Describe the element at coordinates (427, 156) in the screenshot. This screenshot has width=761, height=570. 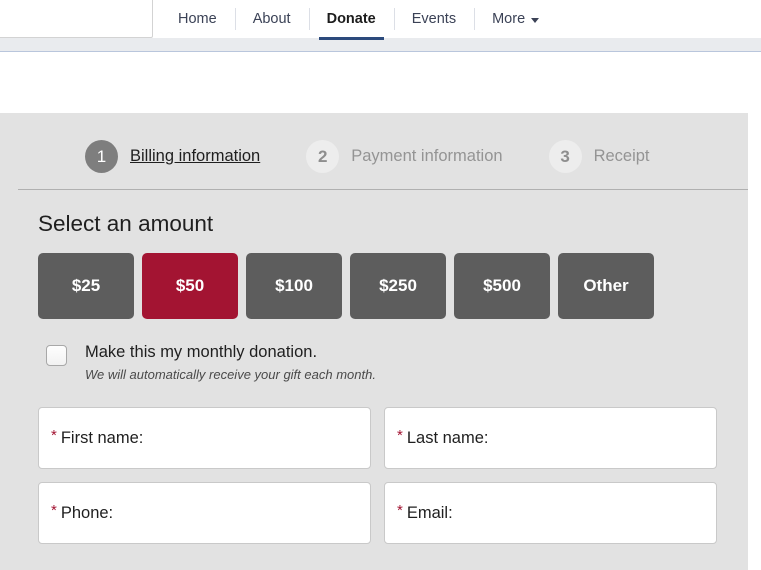
I see `step-label: Payment information` at that location.